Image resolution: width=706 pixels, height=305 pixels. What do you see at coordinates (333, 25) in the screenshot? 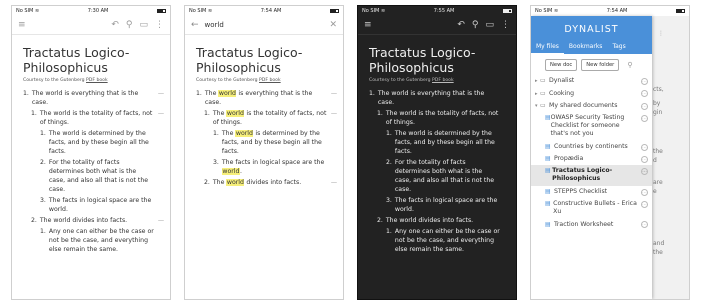
I see `close-icon: ✕` at bounding box center [333, 25].